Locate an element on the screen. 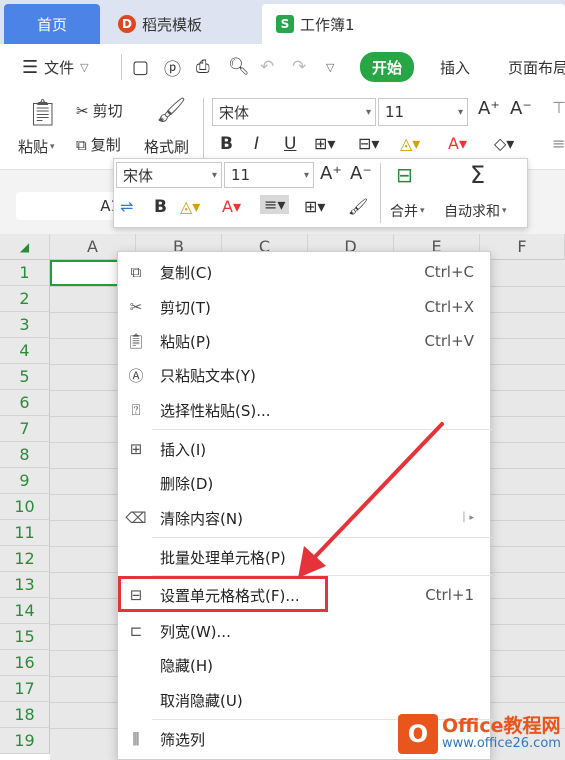 The image size is (565, 760). cut-label: 剪切 is located at coordinates (107, 111).